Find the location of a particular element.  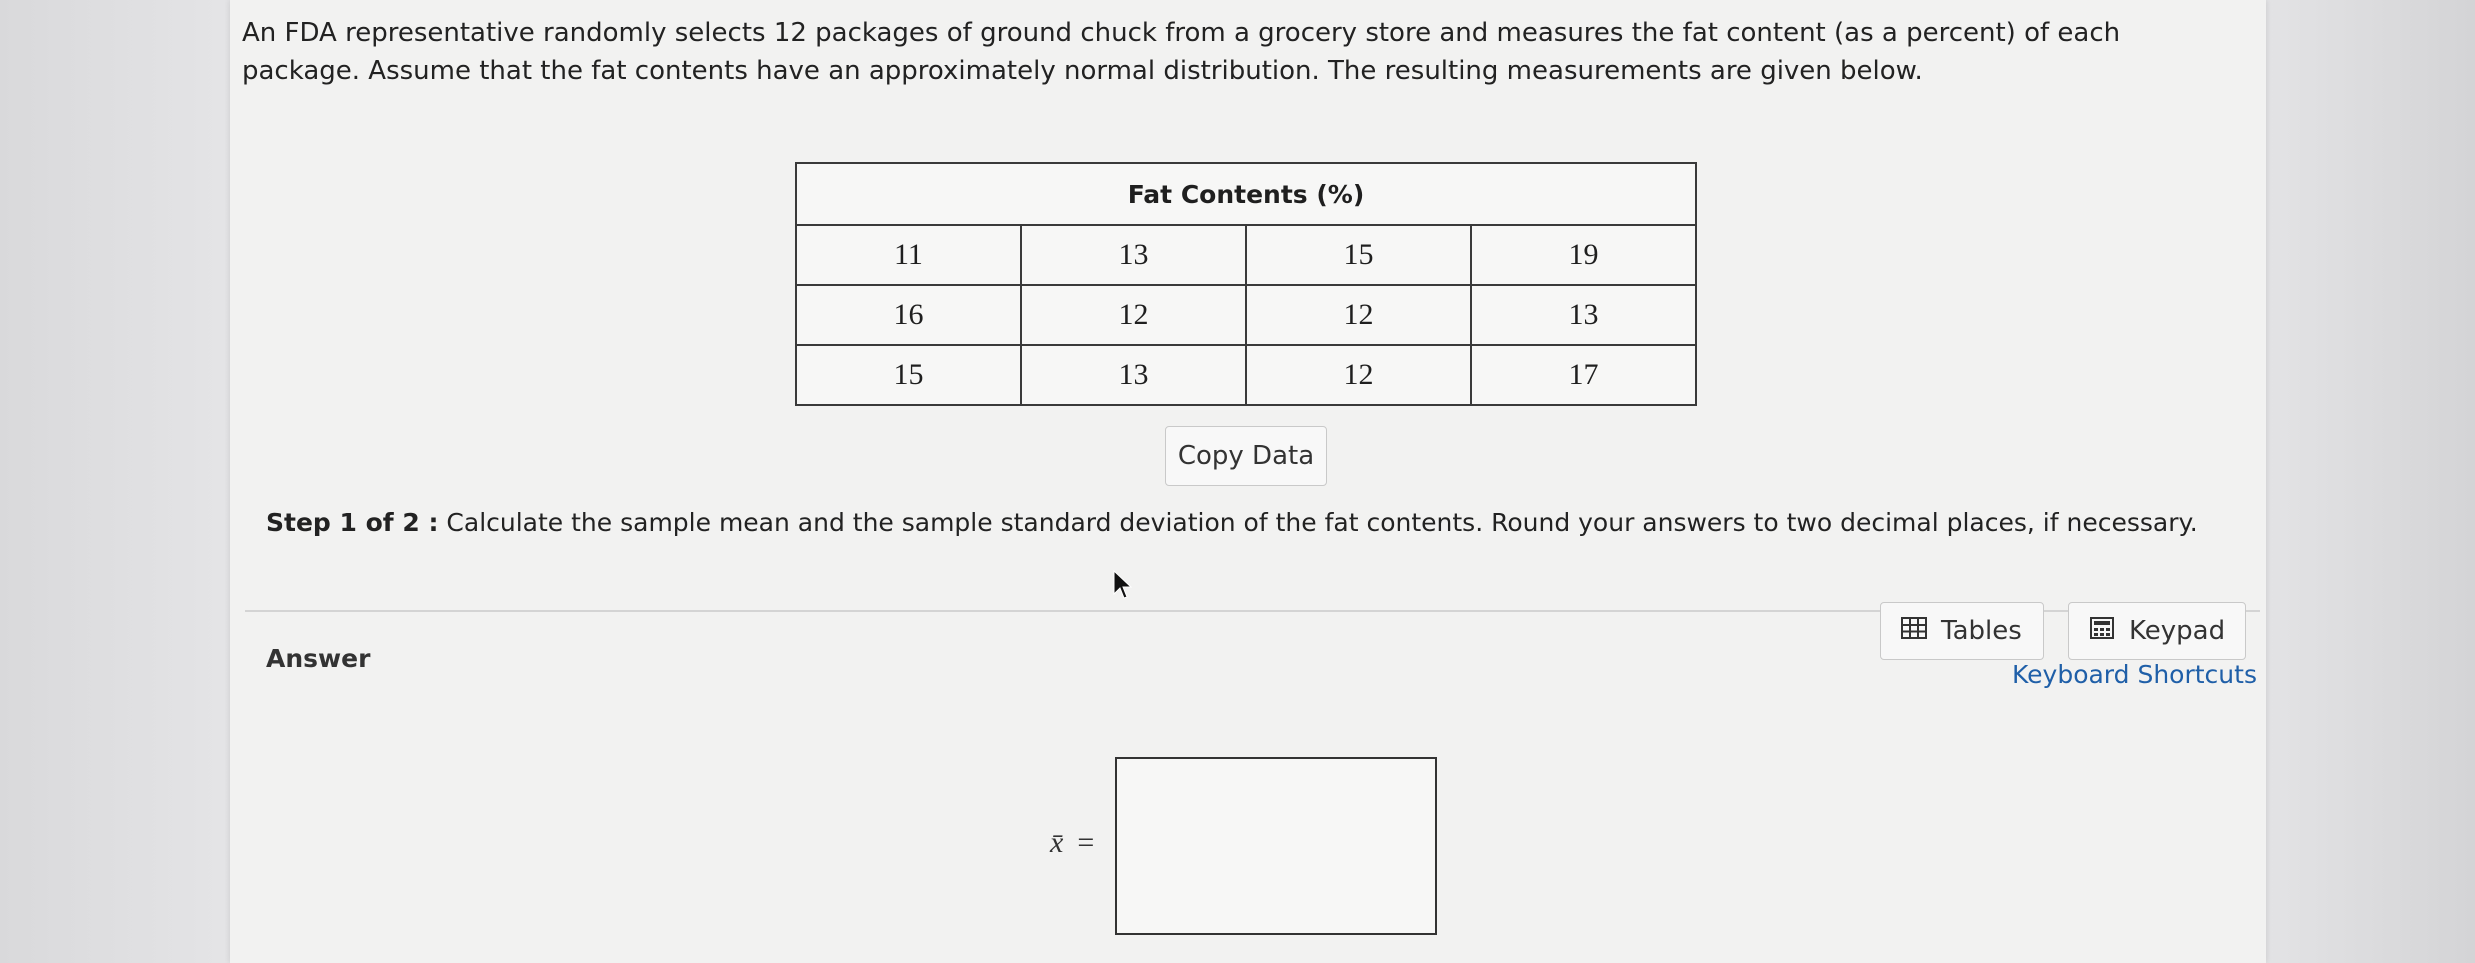

tables-button: Tables is located at coordinates (1962, 631).